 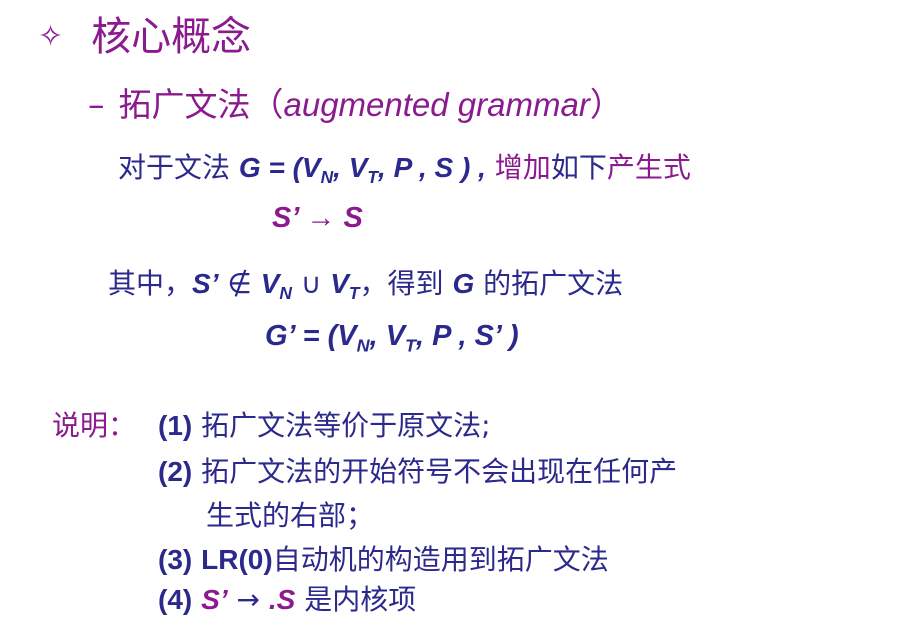 I want to click on g-symbol: G, so click(x=463, y=283).